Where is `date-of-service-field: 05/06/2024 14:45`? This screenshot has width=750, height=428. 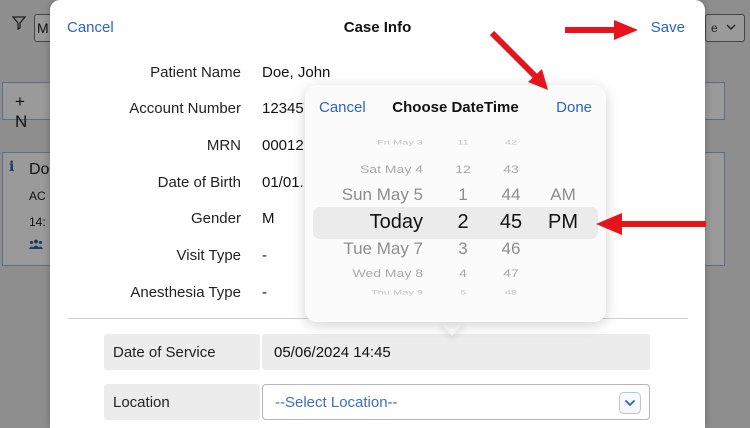
date-of-service-field: 05/06/2024 14:45 is located at coordinates (456, 352).